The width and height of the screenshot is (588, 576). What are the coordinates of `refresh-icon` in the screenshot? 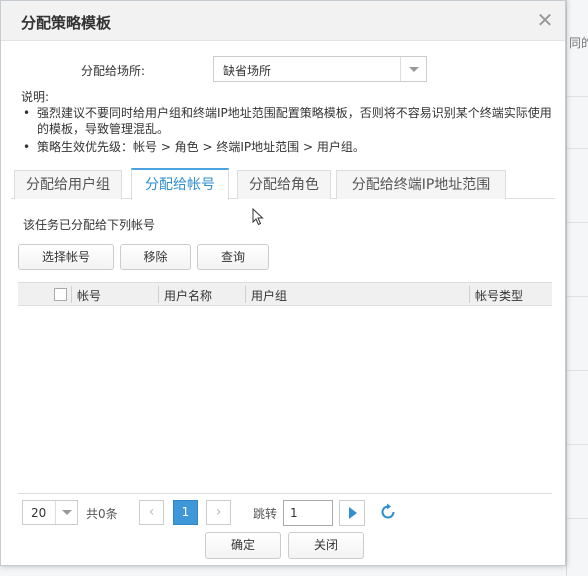 It's located at (388, 512).